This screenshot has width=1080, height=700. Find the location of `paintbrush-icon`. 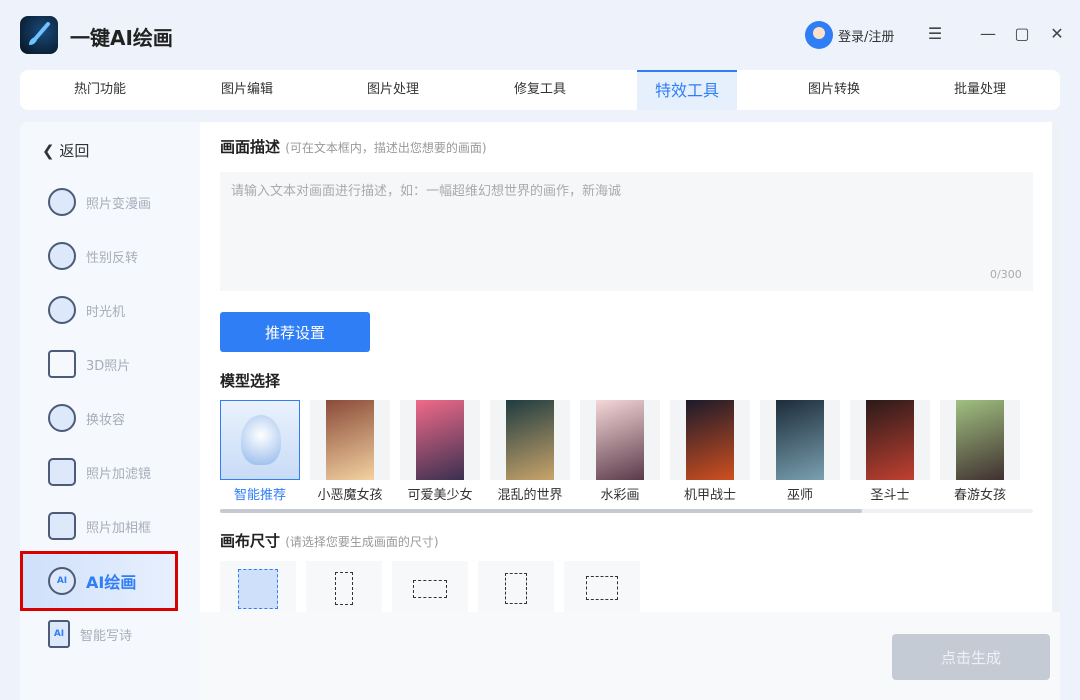

paintbrush-icon is located at coordinates (39, 33).